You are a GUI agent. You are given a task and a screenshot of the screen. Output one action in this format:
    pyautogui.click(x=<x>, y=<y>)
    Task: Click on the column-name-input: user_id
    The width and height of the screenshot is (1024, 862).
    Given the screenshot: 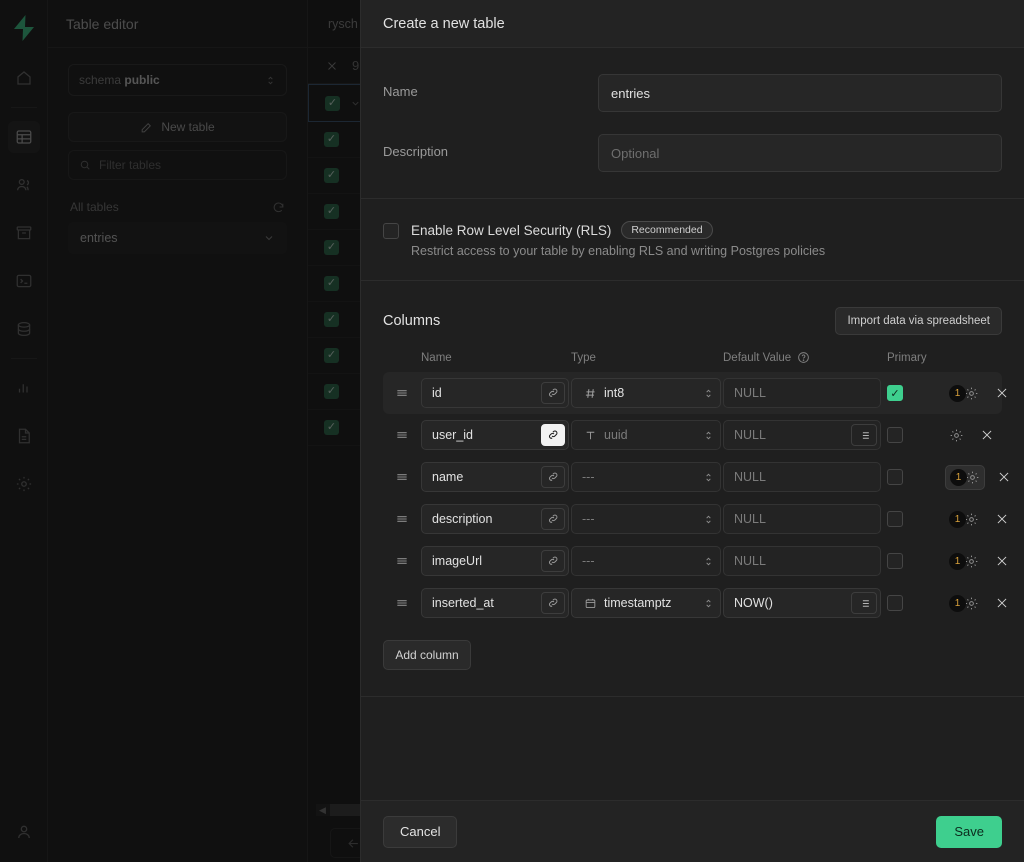 What is the action you would take?
    pyautogui.click(x=495, y=435)
    